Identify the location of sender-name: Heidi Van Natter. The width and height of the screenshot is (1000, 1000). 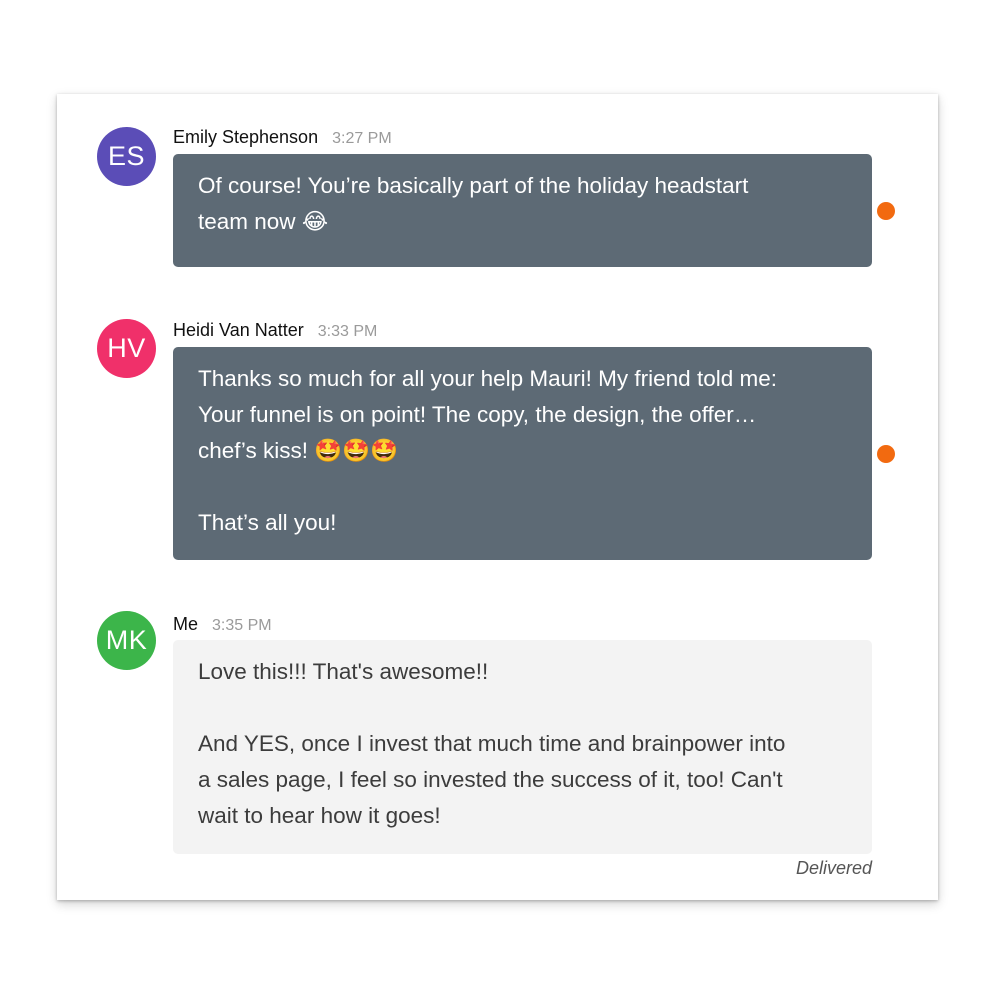
(238, 330).